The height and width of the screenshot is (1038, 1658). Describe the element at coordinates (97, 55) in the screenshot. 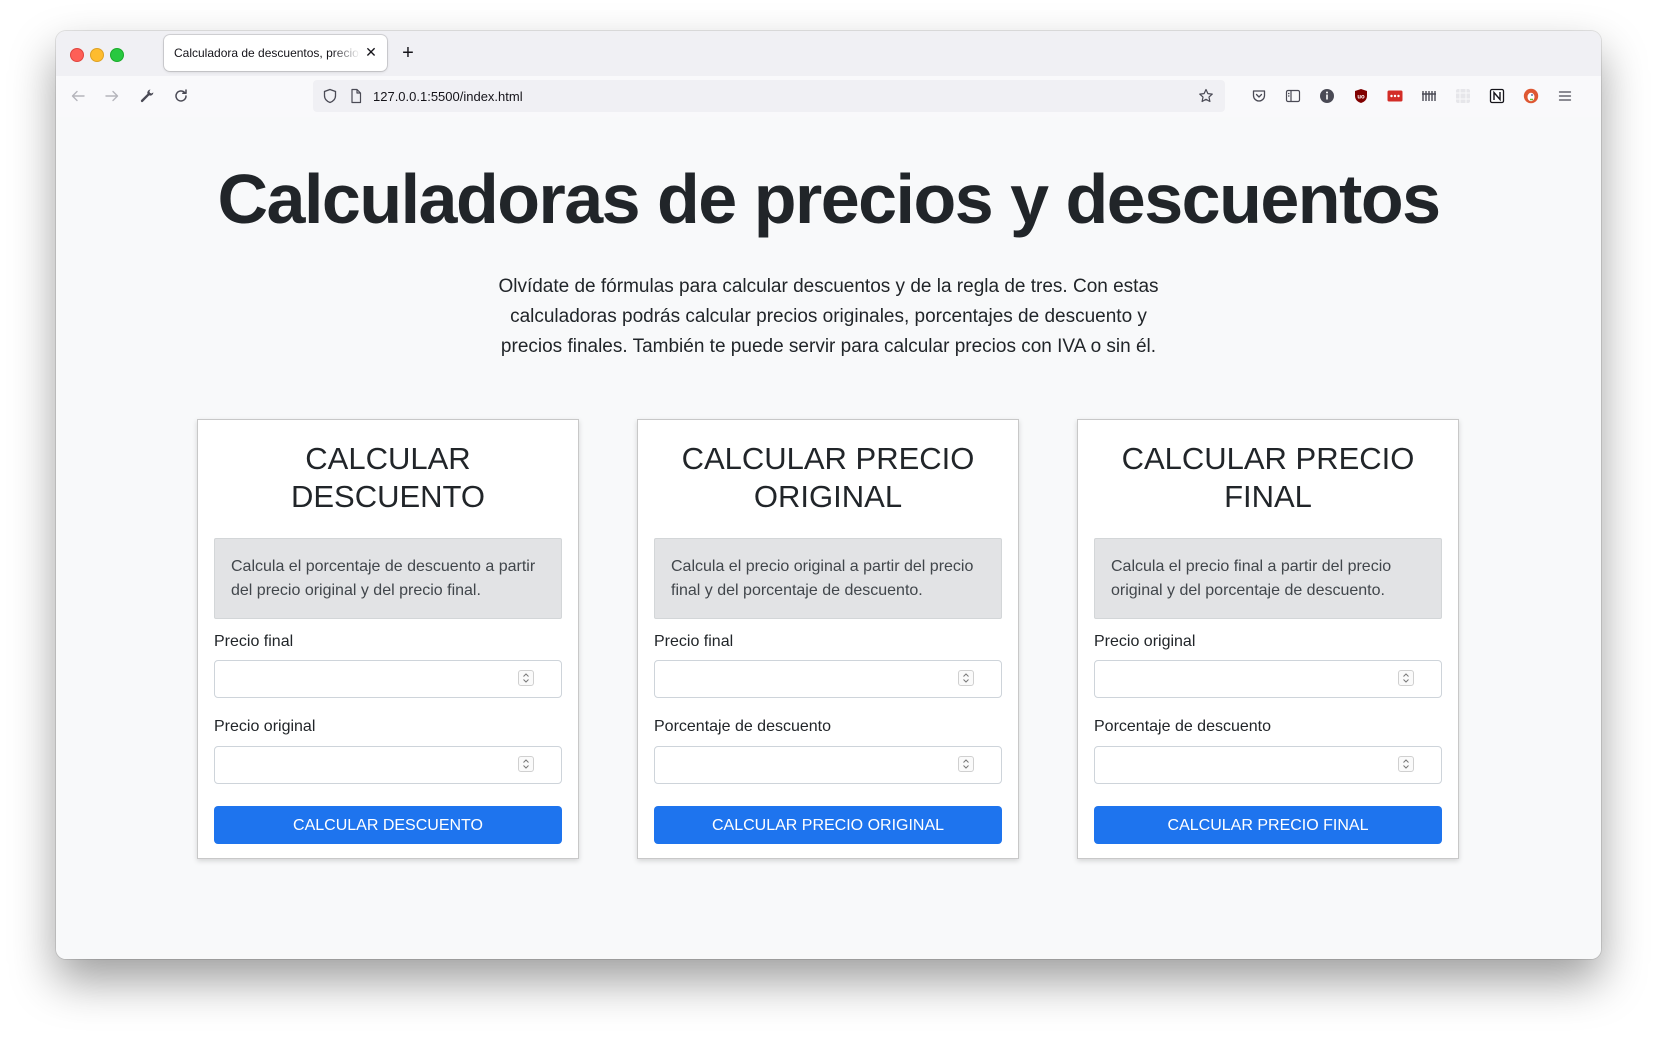

I see `minimize-window-button` at that location.